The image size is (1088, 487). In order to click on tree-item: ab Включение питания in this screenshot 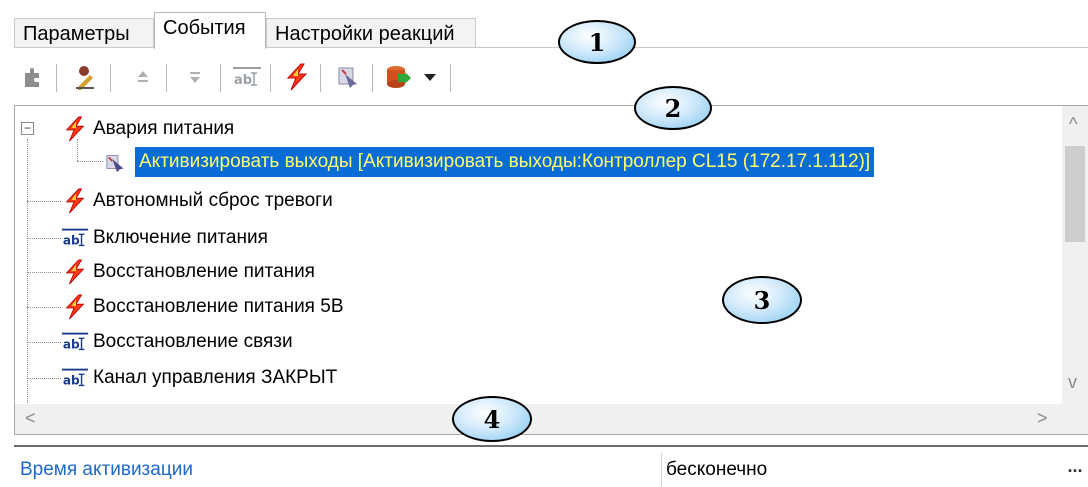, I will do `click(164, 238)`.